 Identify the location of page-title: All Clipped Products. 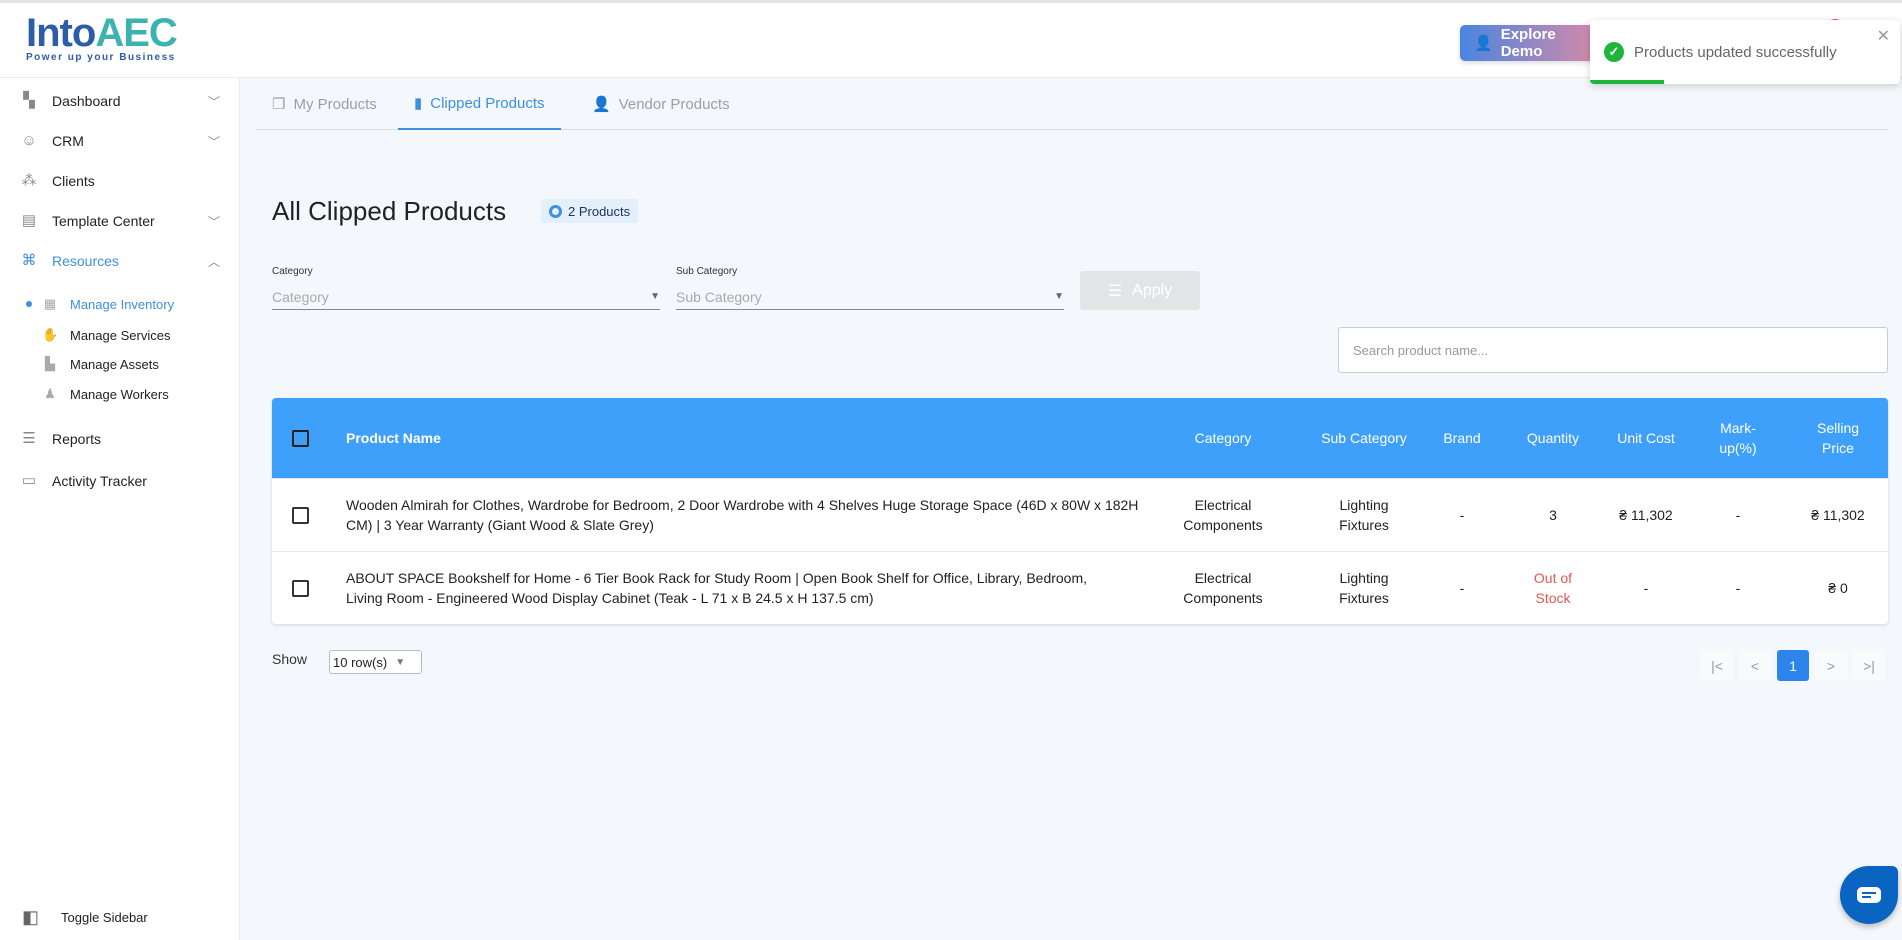
(389, 211).